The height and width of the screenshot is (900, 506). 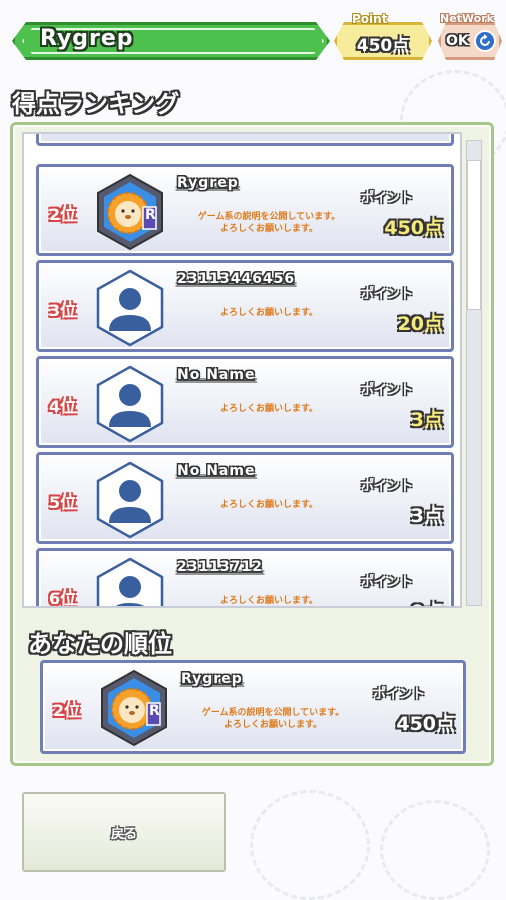 I want to click on rank-label: 3位, so click(x=63, y=310).